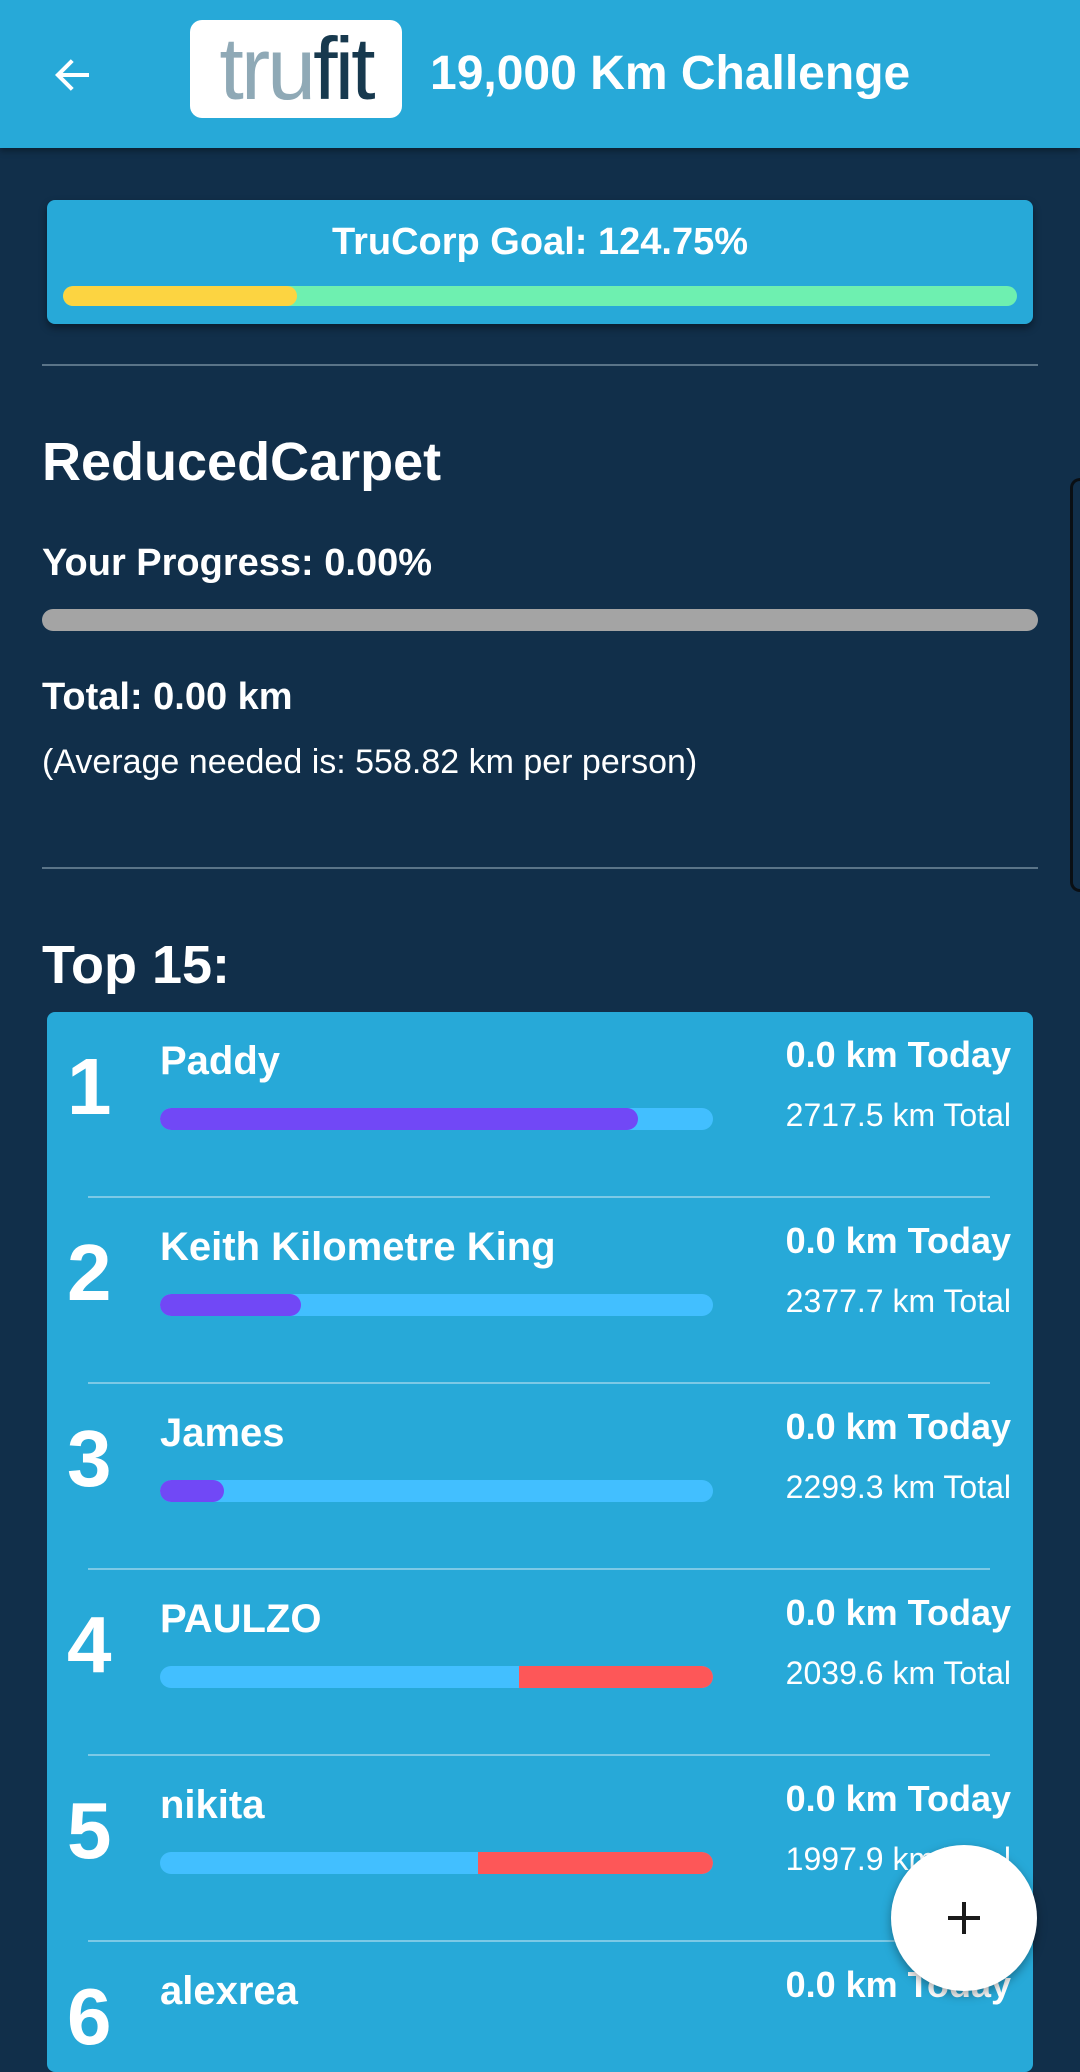 The image size is (1080, 2072). Describe the element at coordinates (898, 1673) in the screenshot. I see `total-distance: 2039.6 km Total` at that location.